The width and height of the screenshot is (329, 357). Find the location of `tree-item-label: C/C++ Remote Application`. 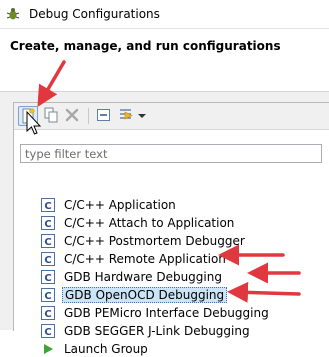

tree-item-label: C/C++ Remote Application is located at coordinates (145, 258).